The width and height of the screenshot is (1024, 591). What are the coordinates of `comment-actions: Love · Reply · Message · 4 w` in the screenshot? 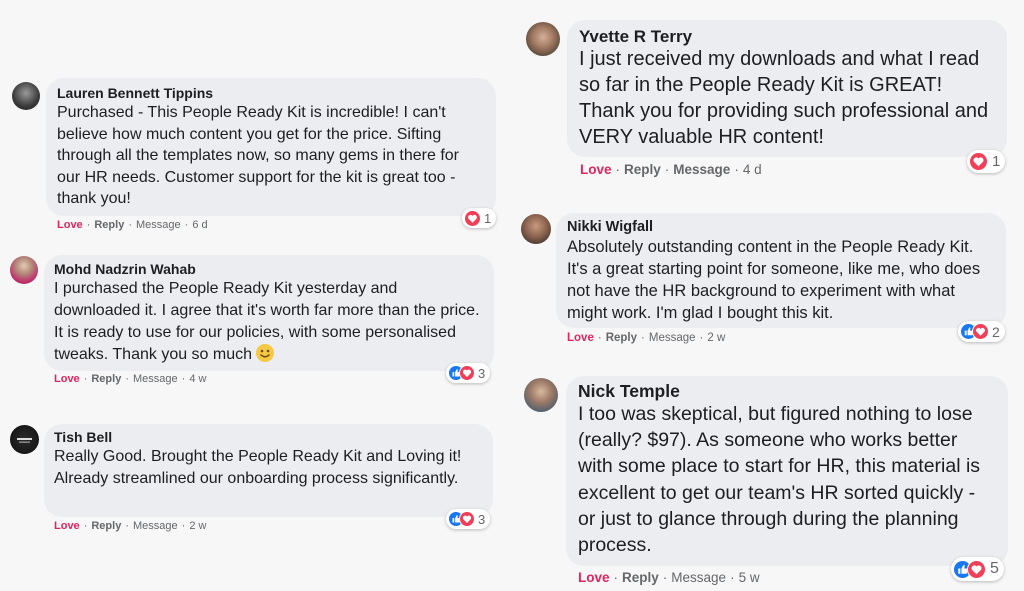 It's located at (130, 379).